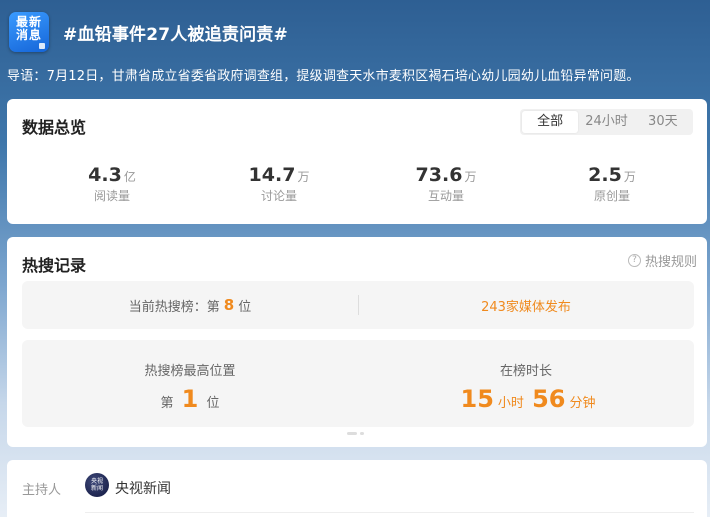 The width and height of the screenshot is (710, 517). I want to click on stat-interactions: 73.6 万 互动量, so click(446, 183).